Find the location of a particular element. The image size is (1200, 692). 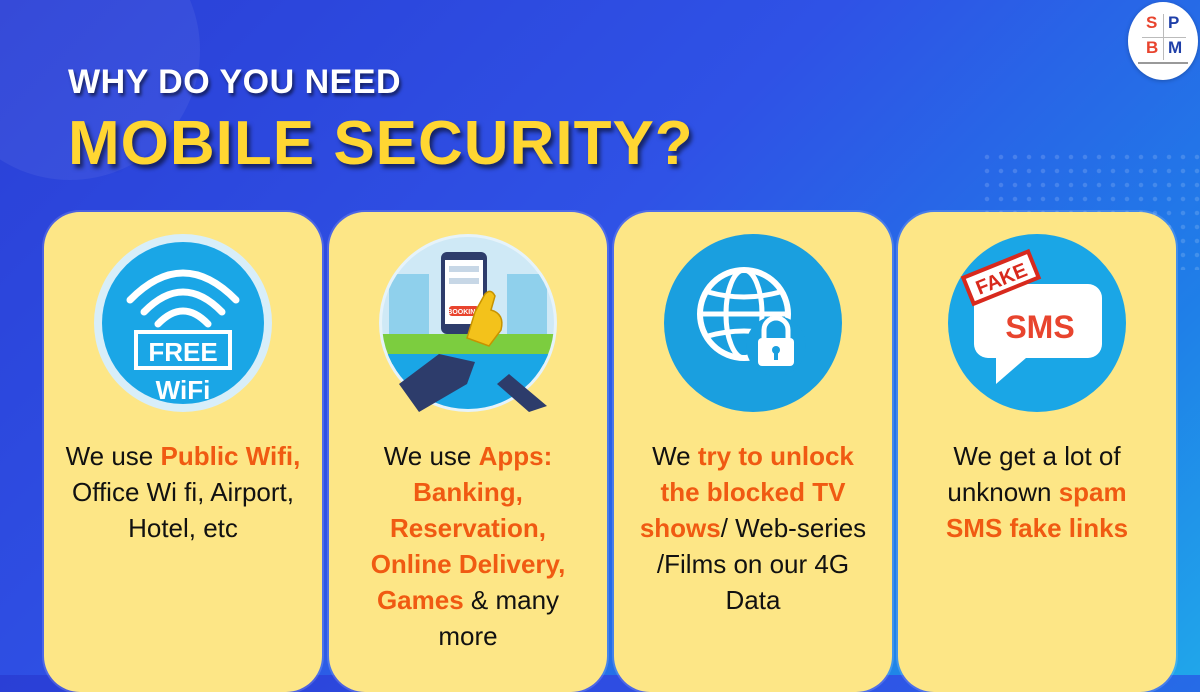

fake-sms-icon: SMS FAKE is located at coordinates (1037, 323).